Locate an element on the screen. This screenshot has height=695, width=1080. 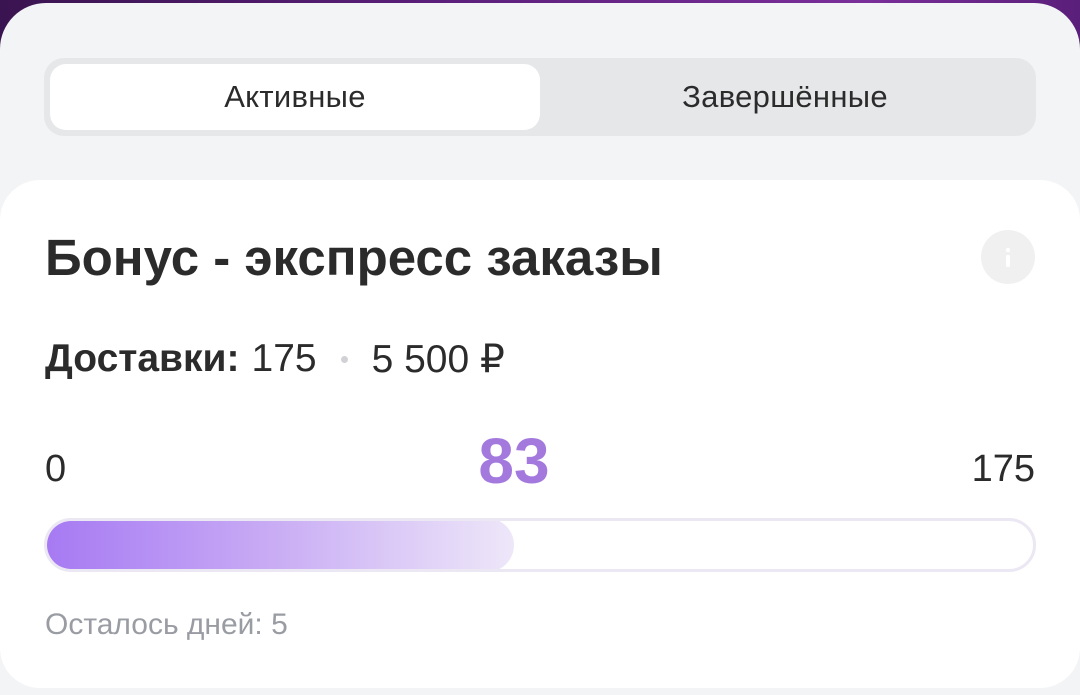
info-button is located at coordinates (1008, 257).